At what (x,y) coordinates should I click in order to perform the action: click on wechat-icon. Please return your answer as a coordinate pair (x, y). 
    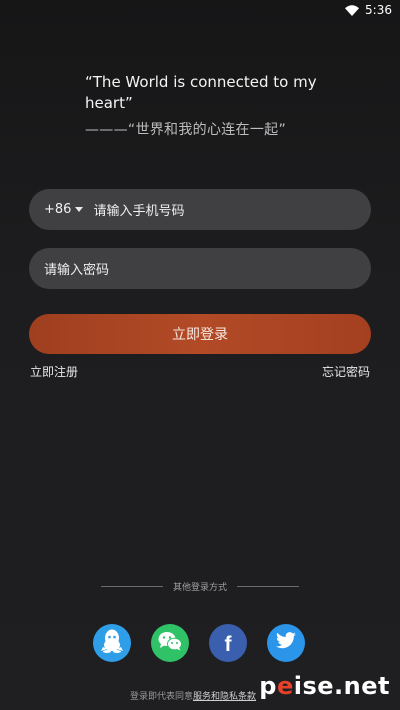
    Looking at the image, I should click on (170, 643).